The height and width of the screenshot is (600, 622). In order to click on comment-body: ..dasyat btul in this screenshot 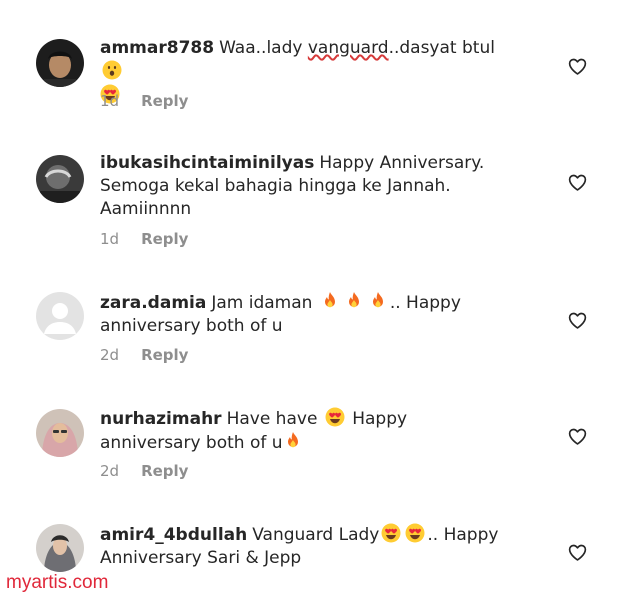, I will do `click(441, 48)`.